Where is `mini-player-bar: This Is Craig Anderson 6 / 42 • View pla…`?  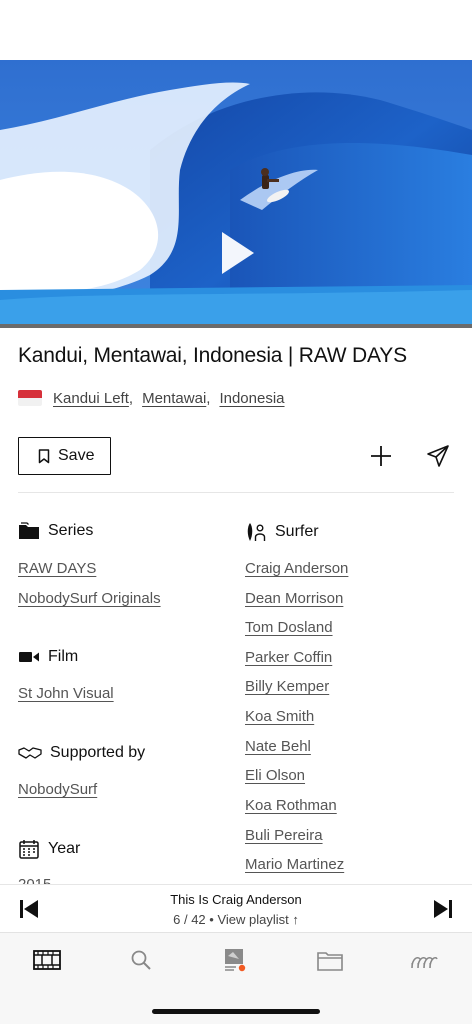
mini-player-bar: This Is Craig Anderson 6 / 42 • View pla… is located at coordinates (236, 908).